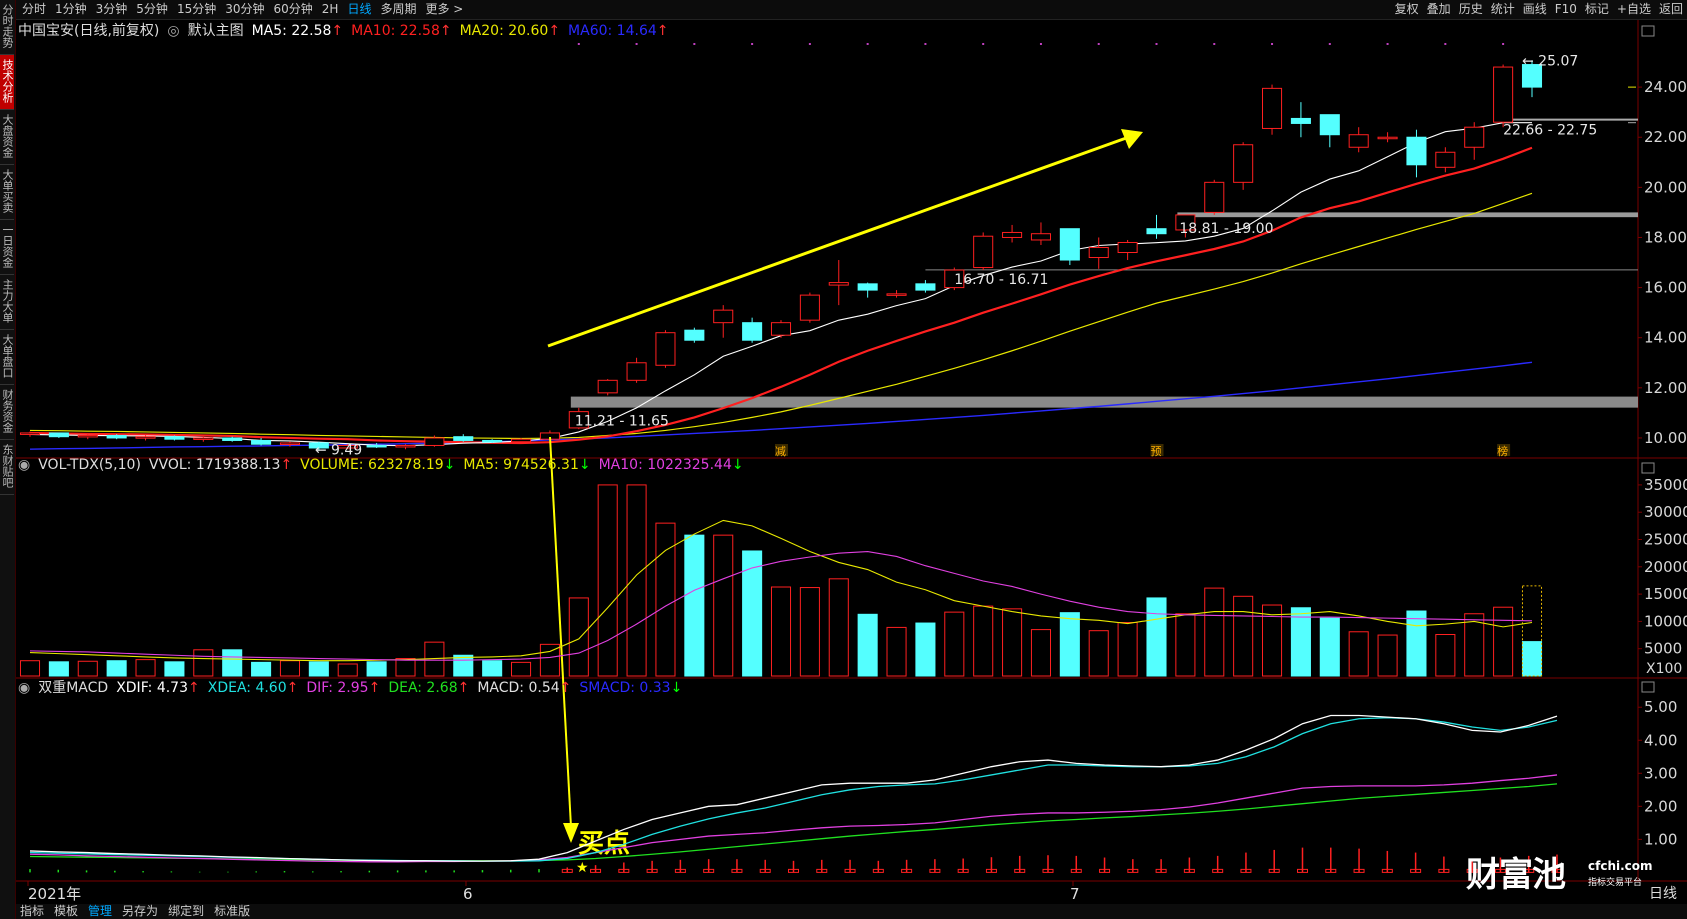 This screenshot has width=1687, height=919. What do you see at coordinates (247, 688) in the screenshot?
I see `macd_legend-item-label-1: XDEA: 4.60` at bounding box center [247, 688].